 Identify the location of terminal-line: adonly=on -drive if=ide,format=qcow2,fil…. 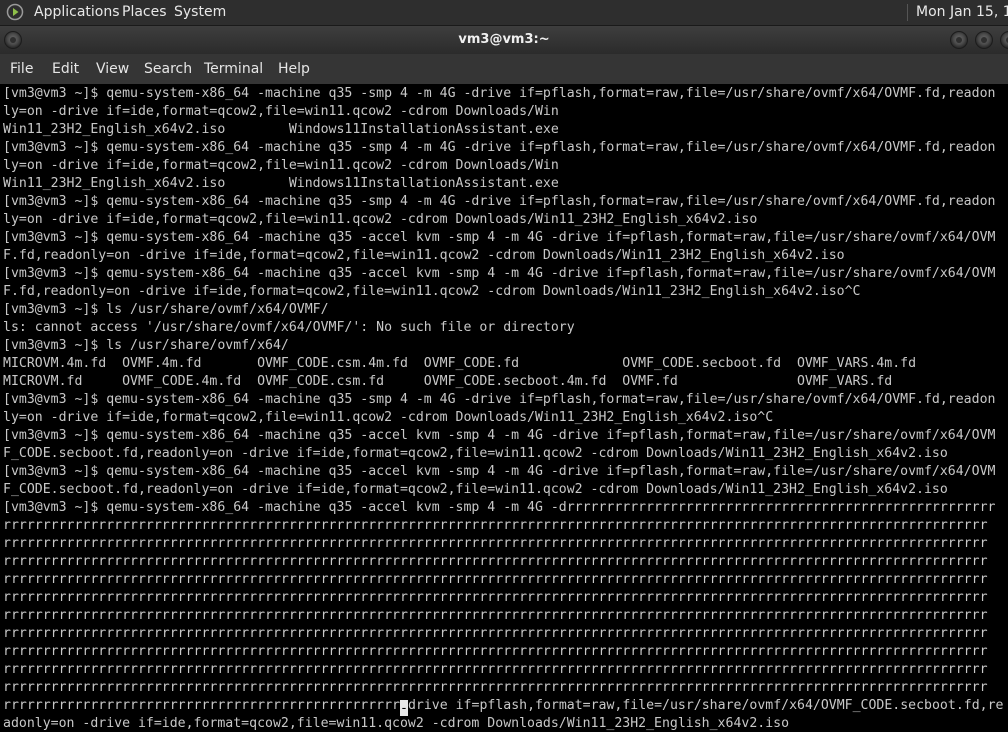
(396, 723).